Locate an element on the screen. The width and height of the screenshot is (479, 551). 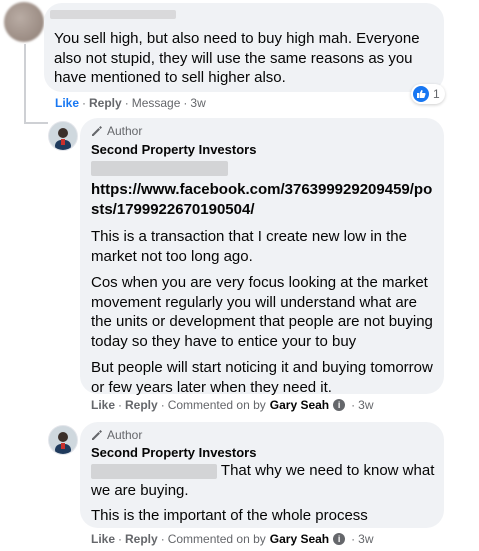
comment-actions: Like · Reply · Message · 3w is located at coordinates (130, 103).